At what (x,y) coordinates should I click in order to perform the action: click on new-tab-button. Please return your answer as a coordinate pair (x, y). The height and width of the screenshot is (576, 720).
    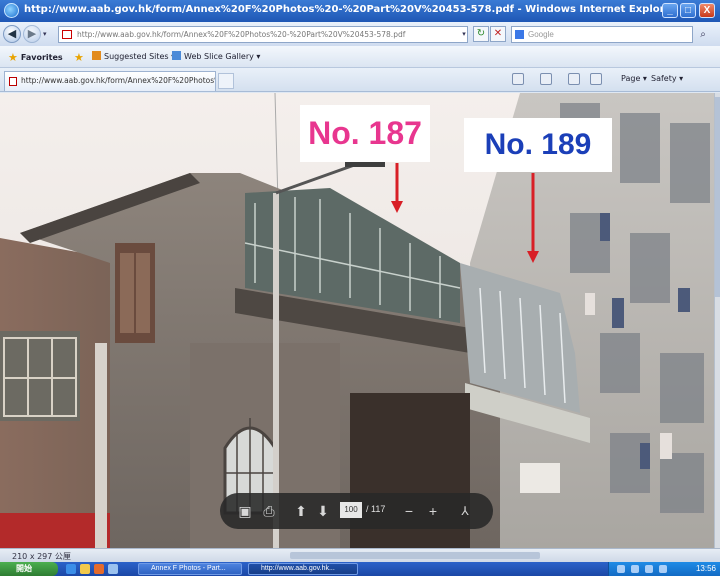
    Looking at the image, I should click on (226, 81).